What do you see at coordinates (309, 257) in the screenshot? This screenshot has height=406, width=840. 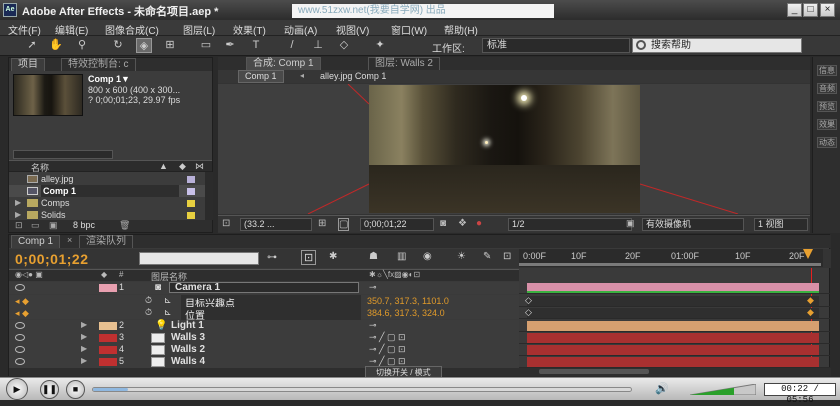 I see `live-update-icon: ⊡` at bounding box center [309, 257].